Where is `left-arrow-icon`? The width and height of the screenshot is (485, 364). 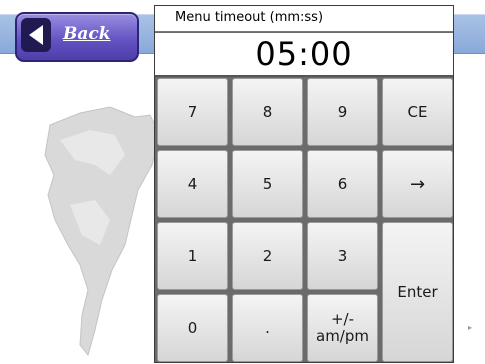 left-arrow-icon is located at coordinates (36, 35).